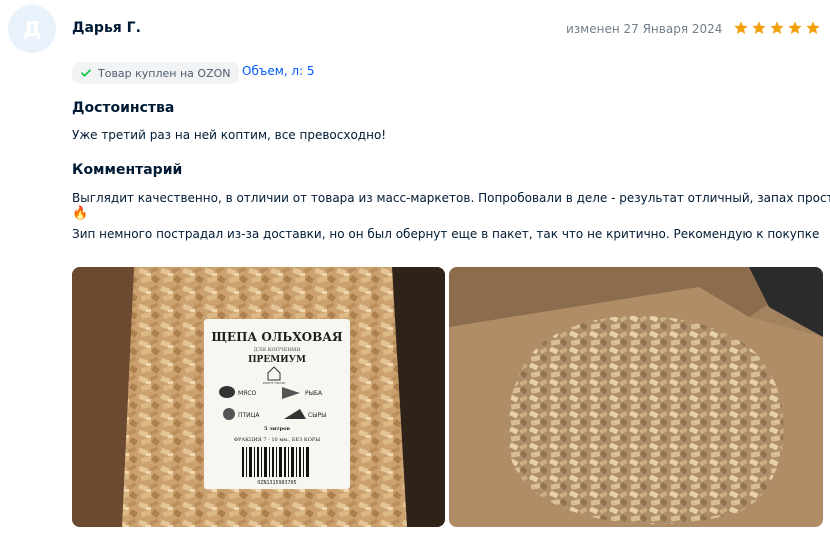 This screenshot has height=544, width=830. What do you see at coordinates (314, 393) in the screenshot?
I see `label-item-2: РЫБА` at bounding box center [314, 393].